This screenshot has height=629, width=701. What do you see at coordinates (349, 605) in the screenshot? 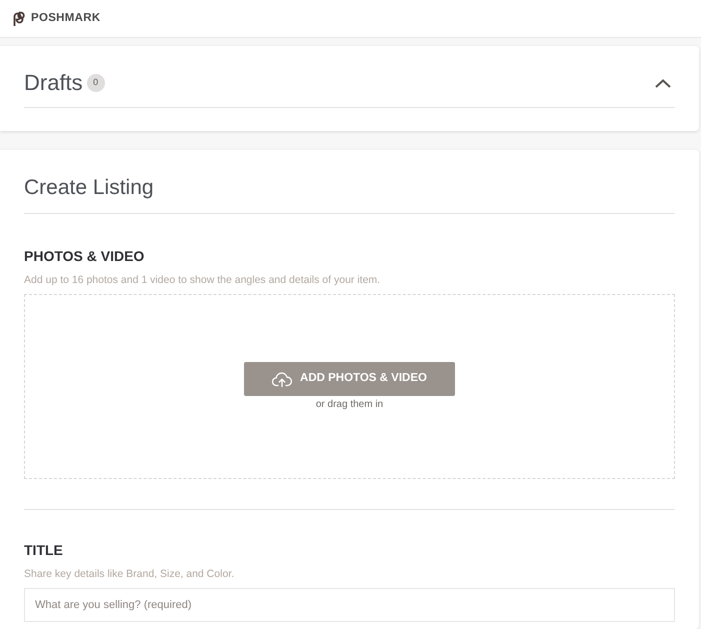
I see `title-input: What are you selling? (required)` at bounding box center [349, 605].